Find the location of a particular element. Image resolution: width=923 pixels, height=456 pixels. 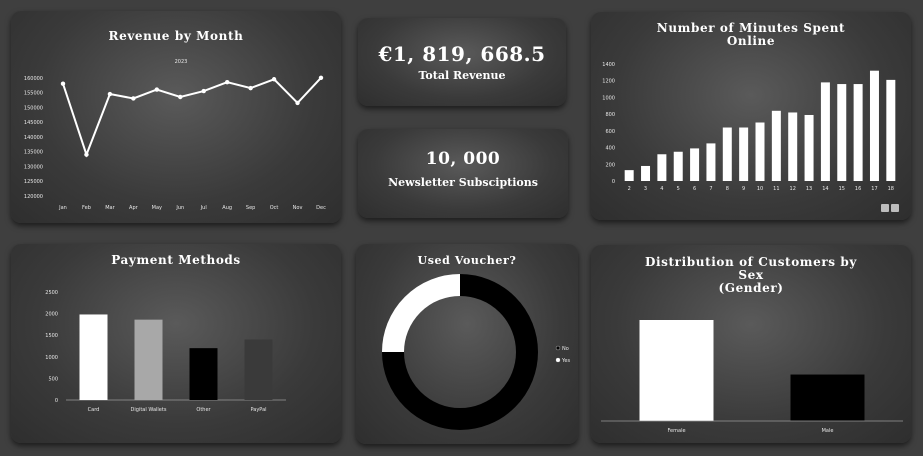

minutes-y-tick: 200 is located at coordinates (610, 165).